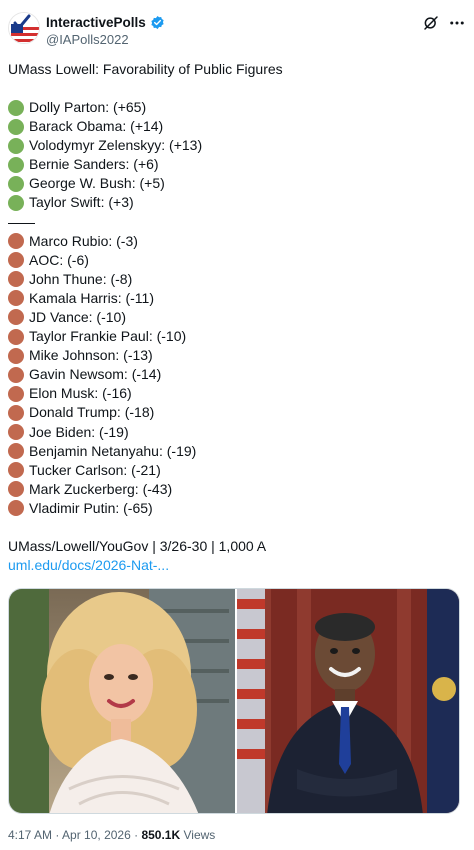 This screenshot has height=850, width=474. Describe the element at coordinates (237, 298) in the screenshot. I see `negative-item: Kamala Harris: (-11)` at that location.